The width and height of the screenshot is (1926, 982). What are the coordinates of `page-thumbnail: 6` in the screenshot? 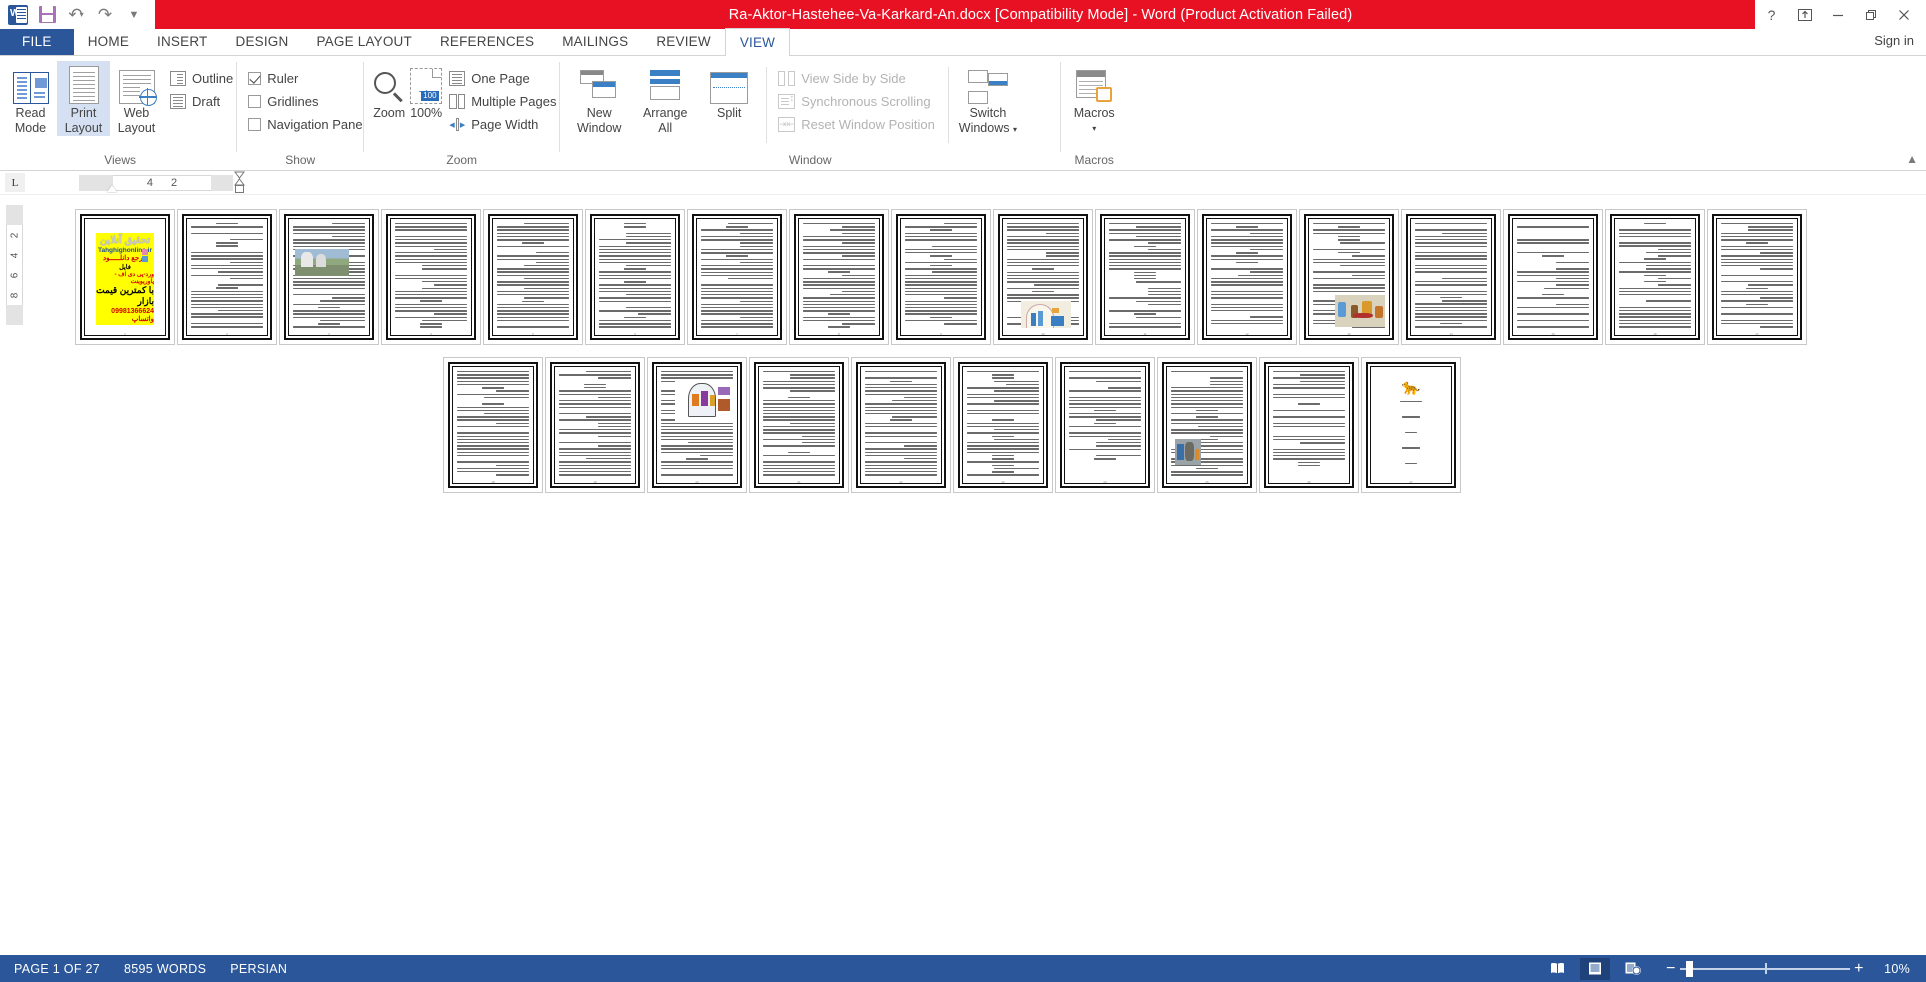 It's located at (635, 277).